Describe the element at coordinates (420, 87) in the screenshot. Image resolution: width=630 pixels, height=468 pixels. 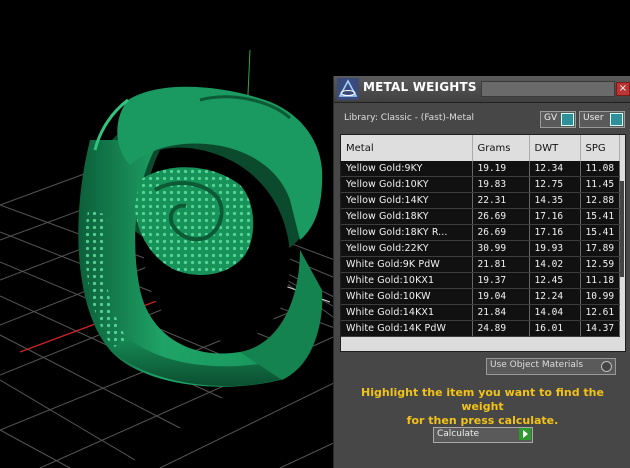
I see `panel-title: METAL WEIGHTS` at that location.